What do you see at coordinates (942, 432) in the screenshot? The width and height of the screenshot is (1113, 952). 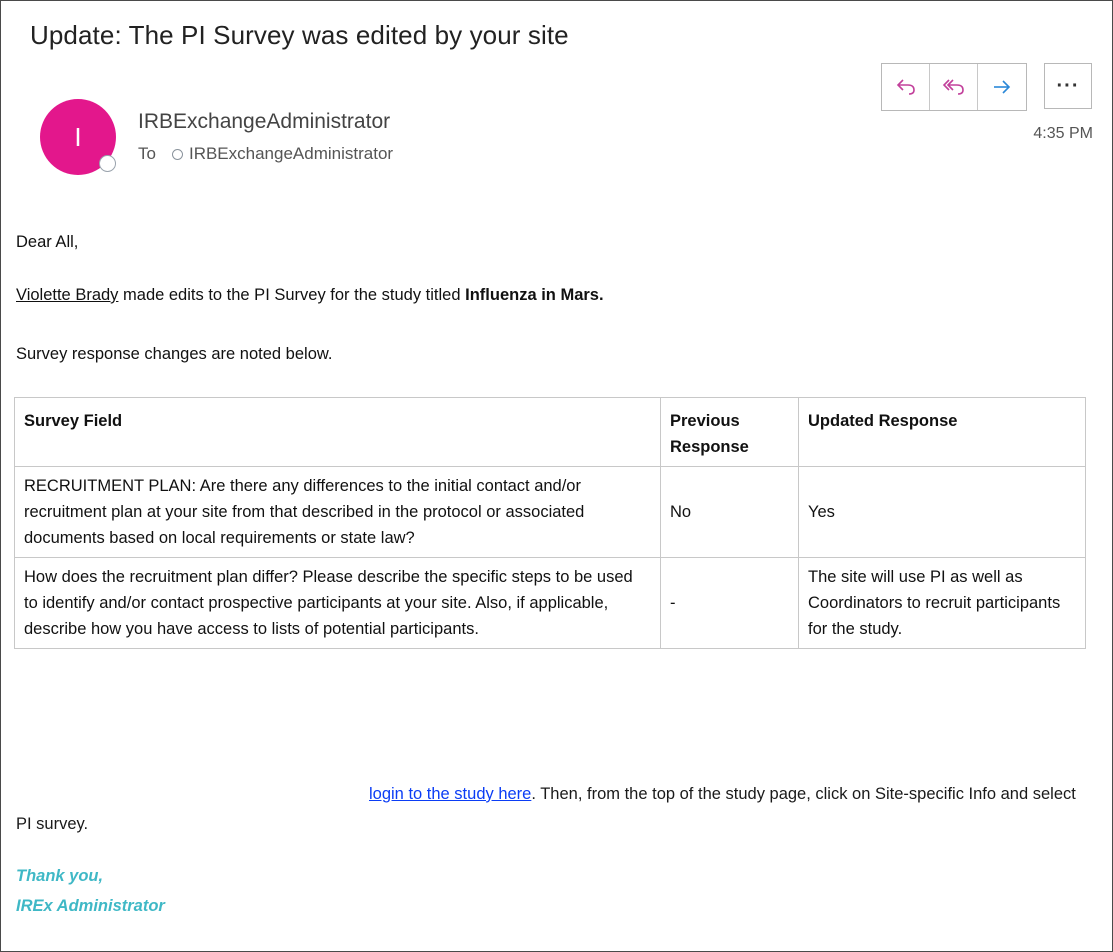 I see `column-header-updated-response: Updated Response` at bounding box center [942, 432].